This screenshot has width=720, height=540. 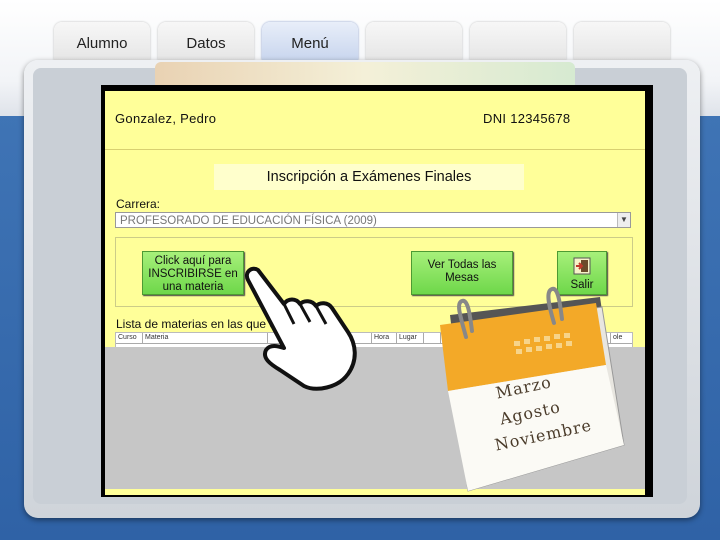 I want to click on inscribir-label-line2: INSCRIBIRSE en, so click(x=193, y=274).